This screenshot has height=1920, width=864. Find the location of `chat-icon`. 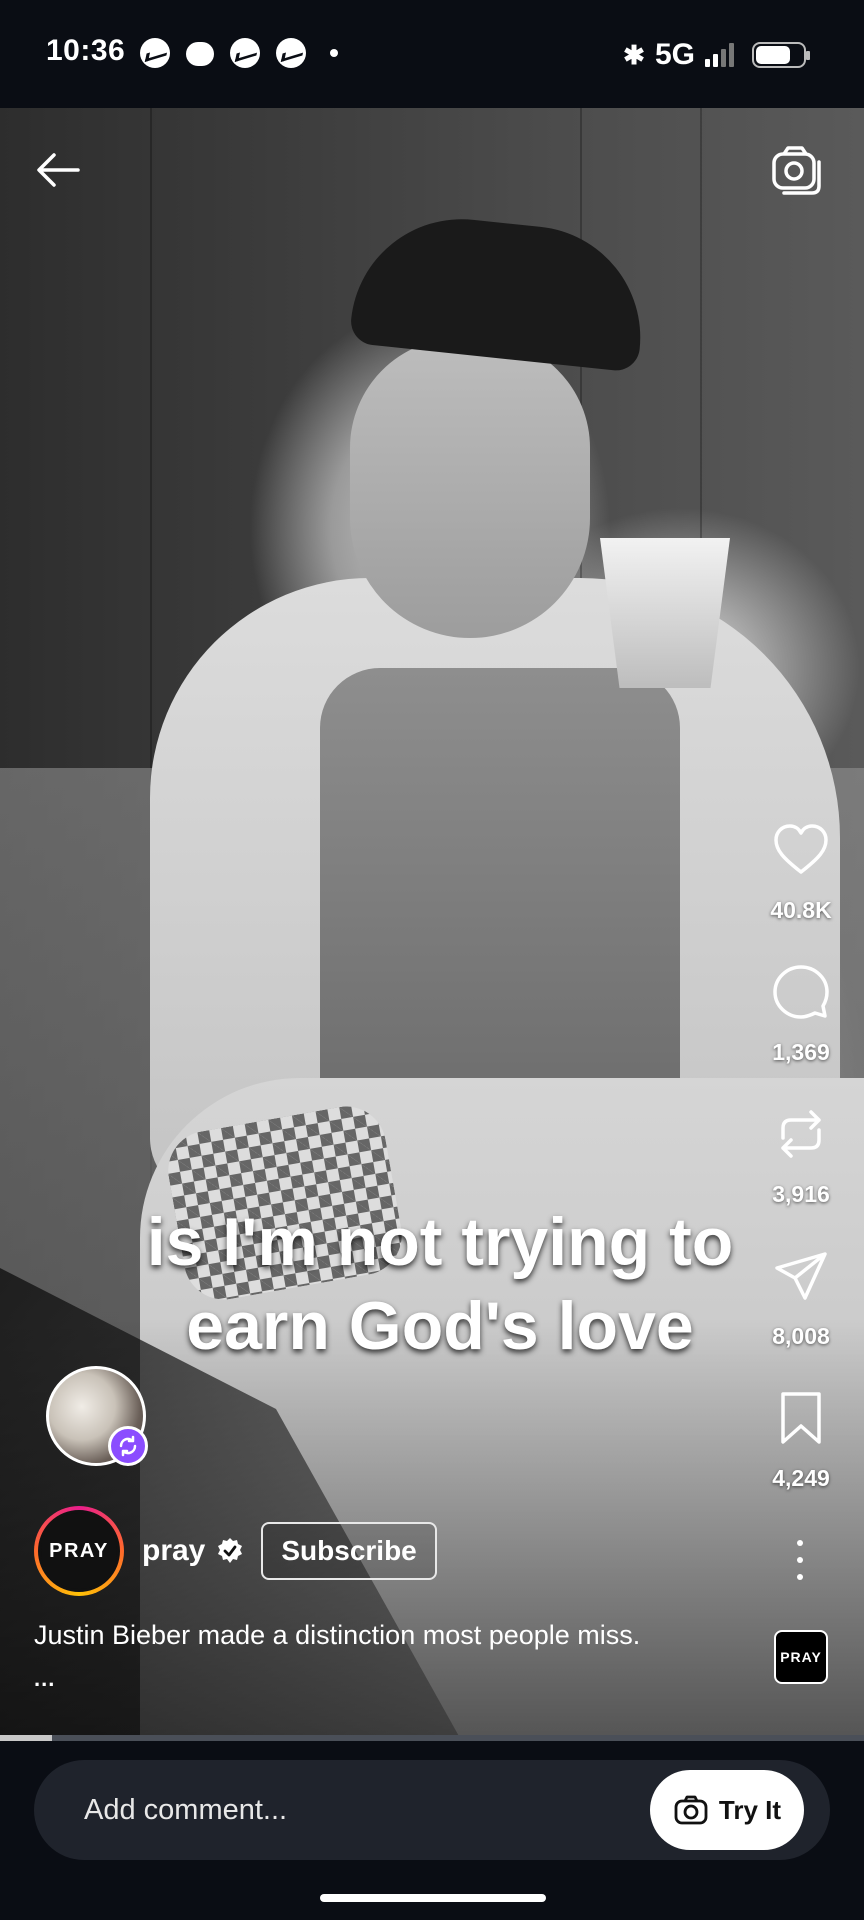

chat-icon is located at coordinates (200, 54).